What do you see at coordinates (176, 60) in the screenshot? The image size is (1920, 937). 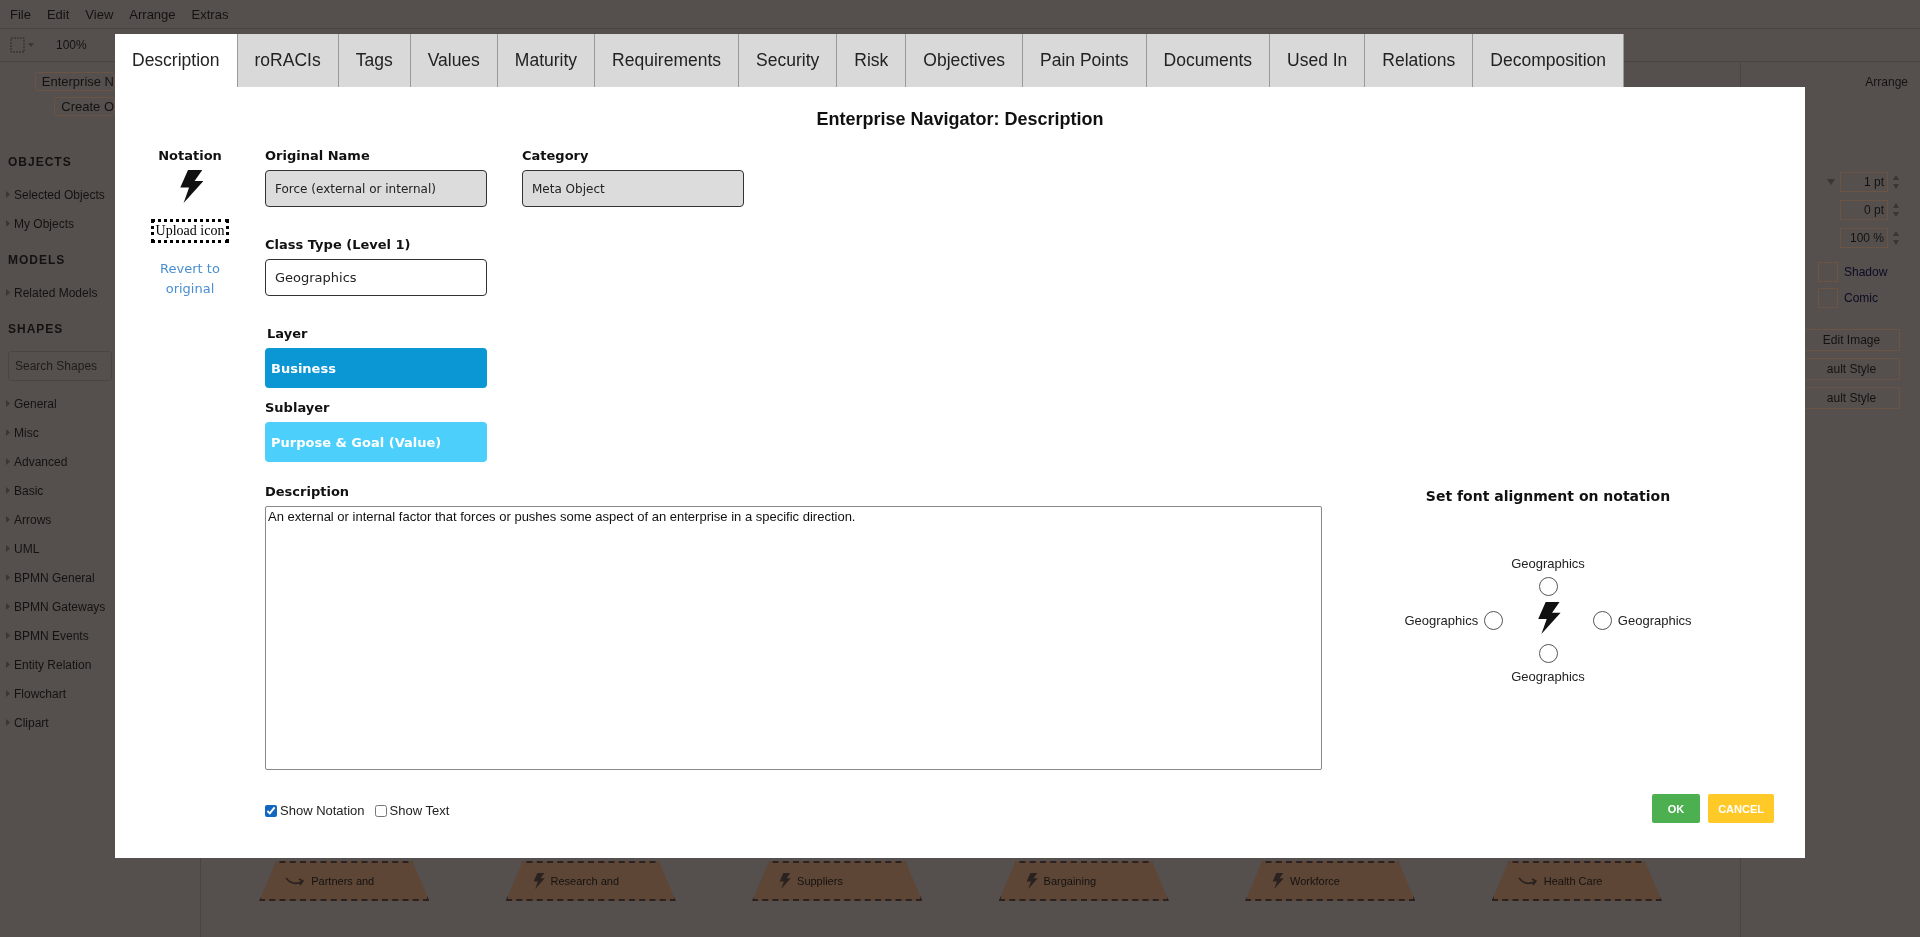 I see `dialog-tab: Description` at bounding box center [176, 60].